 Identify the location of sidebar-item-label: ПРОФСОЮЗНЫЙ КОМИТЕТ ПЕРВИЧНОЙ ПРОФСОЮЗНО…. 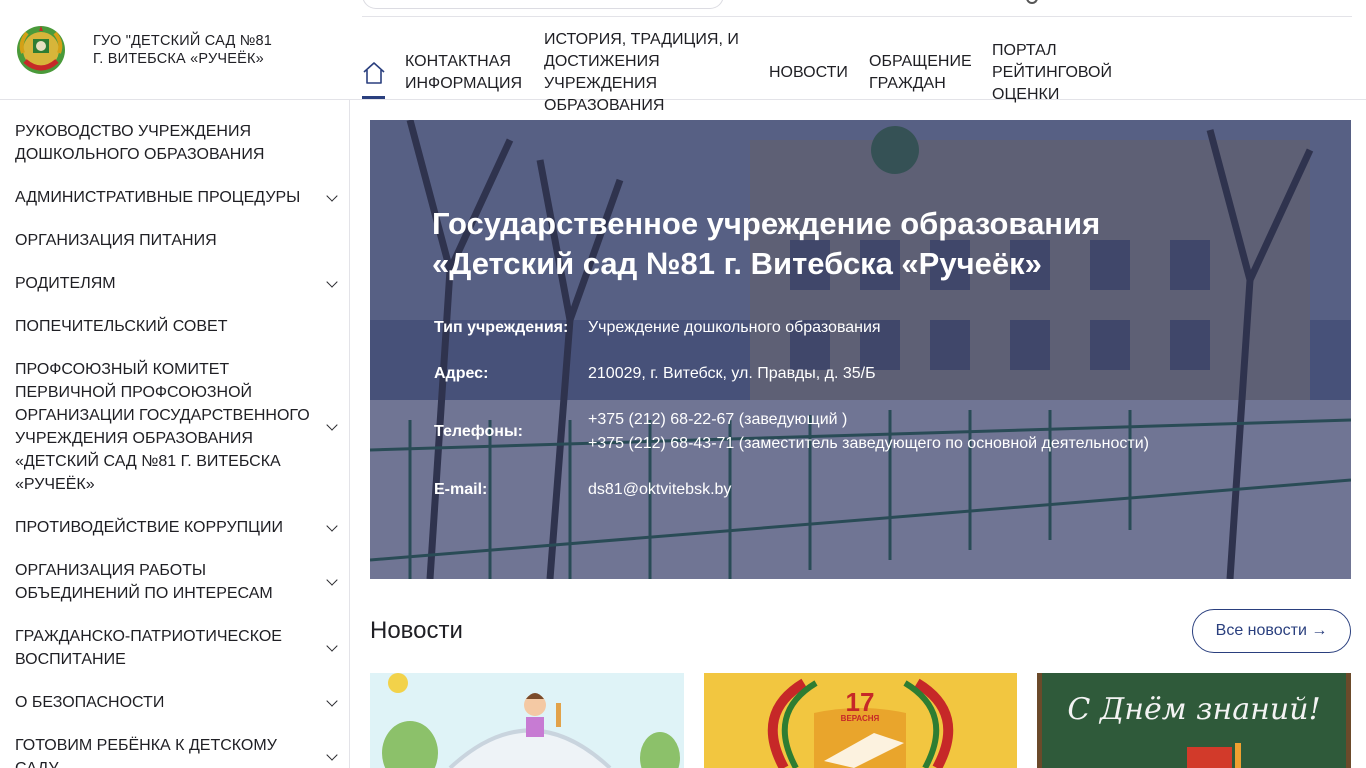
(162, 427).